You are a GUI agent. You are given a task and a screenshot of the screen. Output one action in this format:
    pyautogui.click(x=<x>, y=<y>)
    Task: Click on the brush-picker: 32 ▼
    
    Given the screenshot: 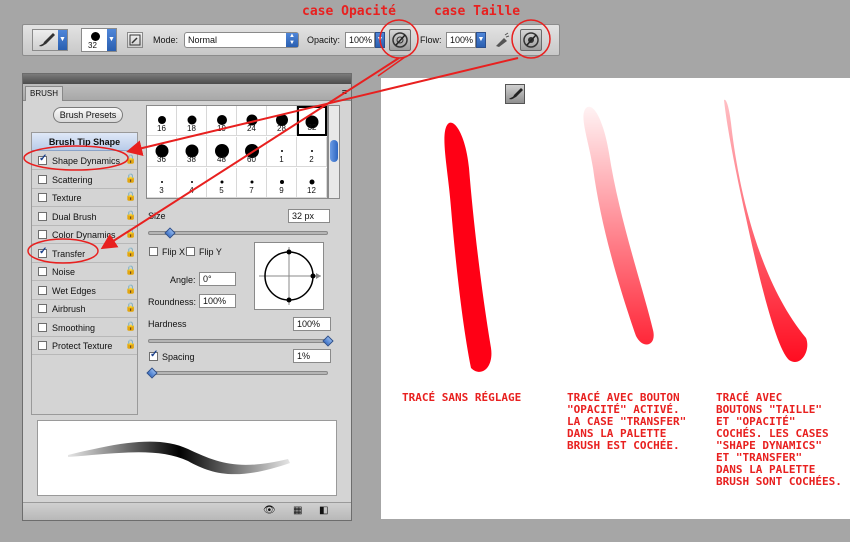 What is the action you would take?
    pyautogui.click(x=99, y=40)
    